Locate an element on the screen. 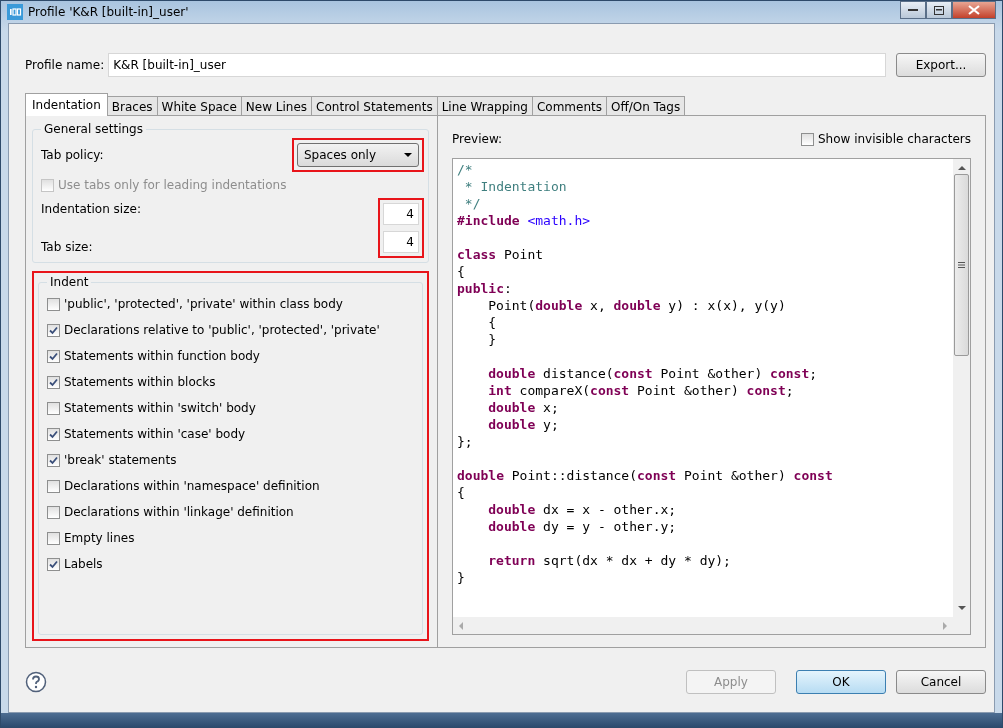 This screenshot has height=728, width=1003. profile-name-field: K&R [built-in]_user is located at coordinates (497, 65).